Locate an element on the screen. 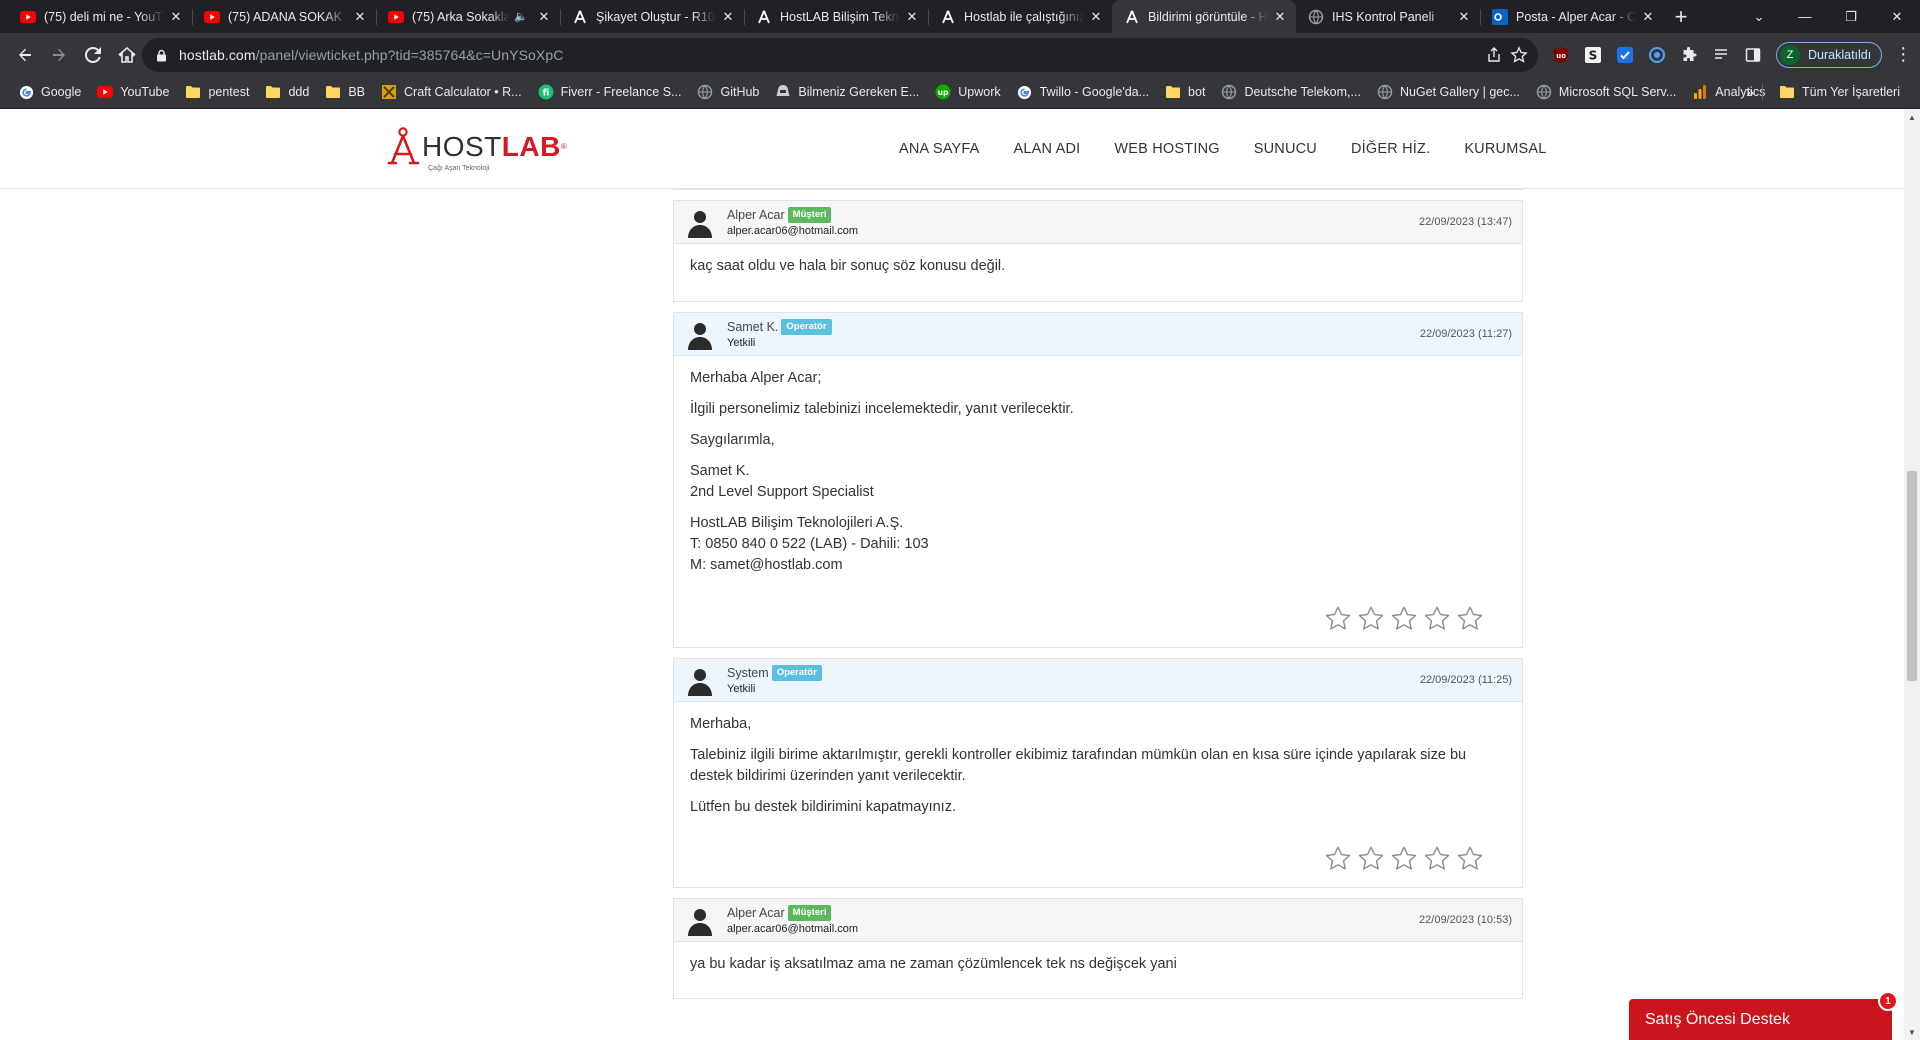 This screenshot has width=1920, height=1040. all-bookmarks-button: Tüm Yer İşaretleri is located at coordinates (1839, 92).